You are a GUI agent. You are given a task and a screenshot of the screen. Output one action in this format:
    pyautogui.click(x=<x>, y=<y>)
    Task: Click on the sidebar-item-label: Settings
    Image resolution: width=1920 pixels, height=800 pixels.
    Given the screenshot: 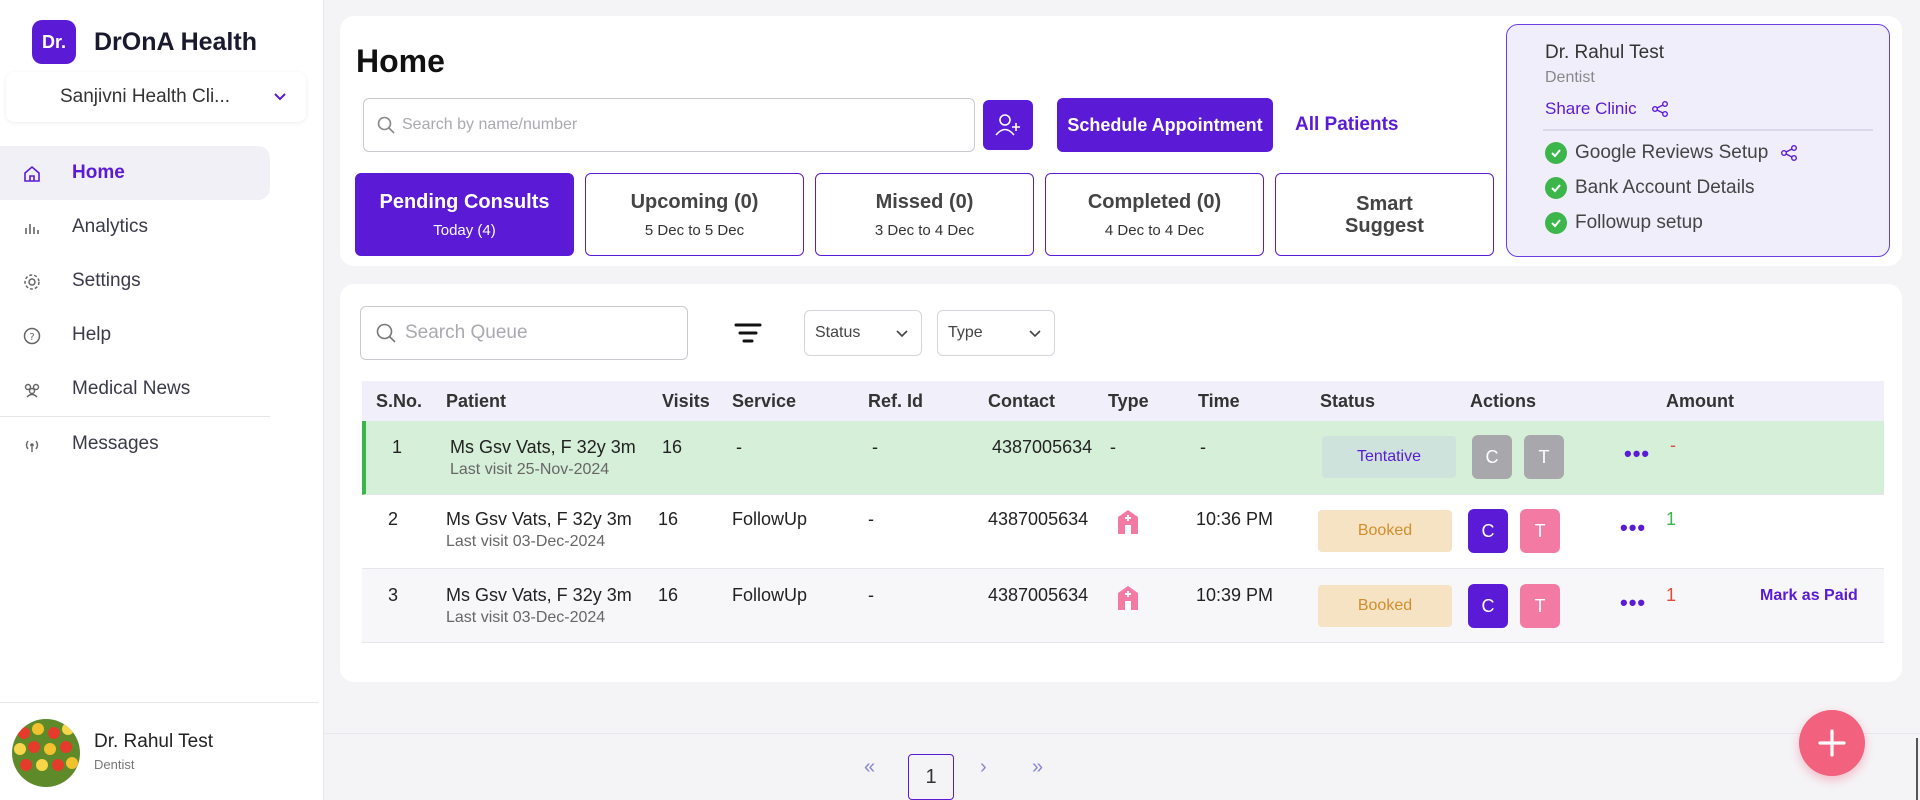 What is the action you would take?
    pyautogui.click(x=106, y=280)
    